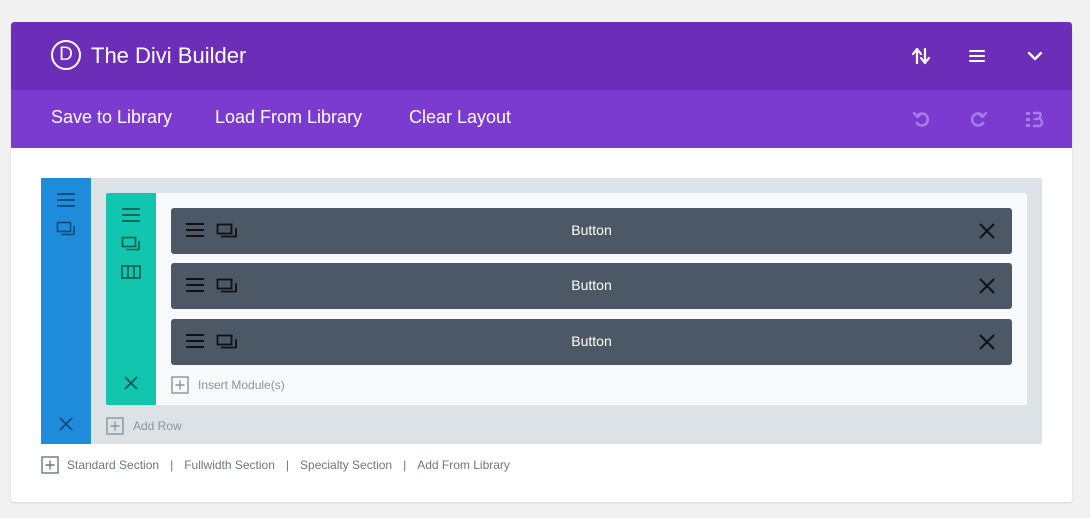 Image resolution: width=1090 pixels, height=518 pixels. What do you see at coordinates (157, 426) in the screenshot?
I see `add-row-label: Add Row` at bounding box center [157, 426].